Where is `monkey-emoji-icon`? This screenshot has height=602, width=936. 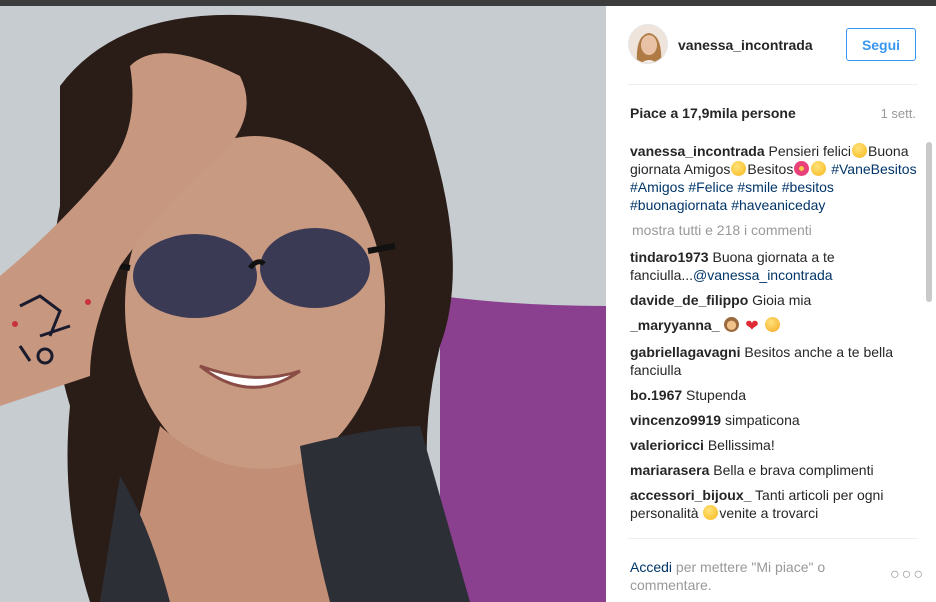
monkey-emoji-icon is located at coordinates (732, 324).